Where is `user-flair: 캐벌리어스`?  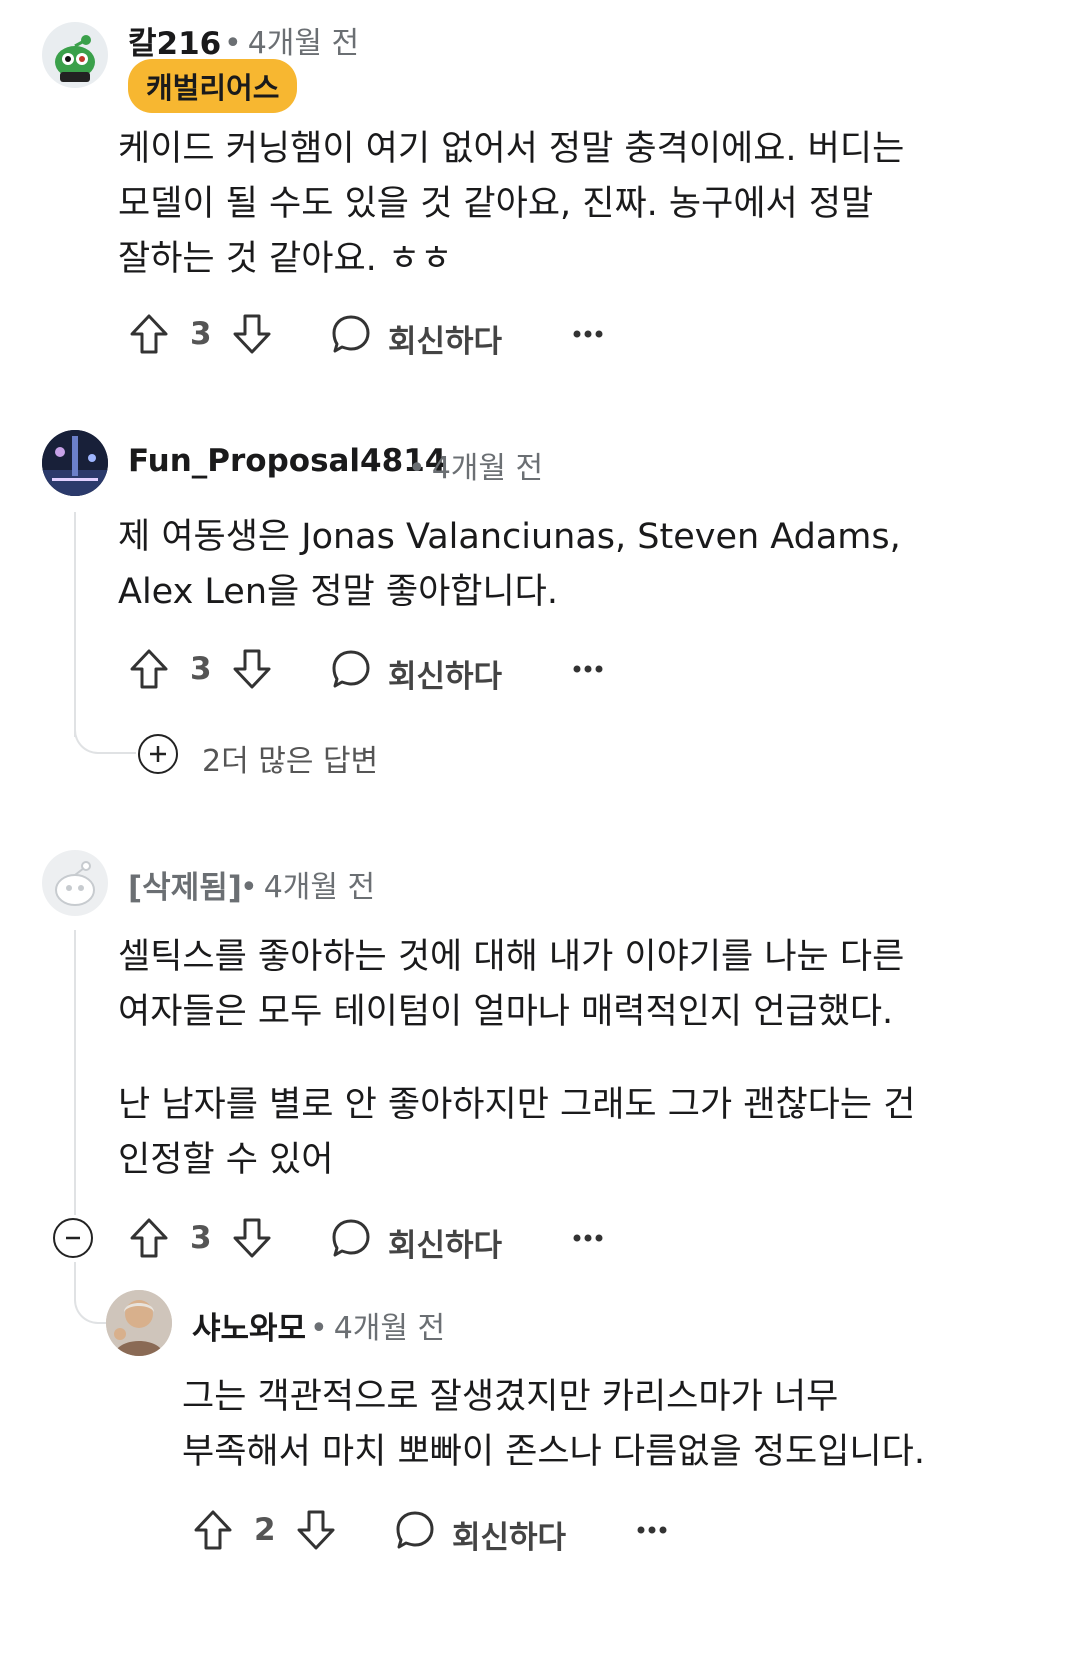
user-flair: 캐벌리어스 is located at coordinates (213, 86).